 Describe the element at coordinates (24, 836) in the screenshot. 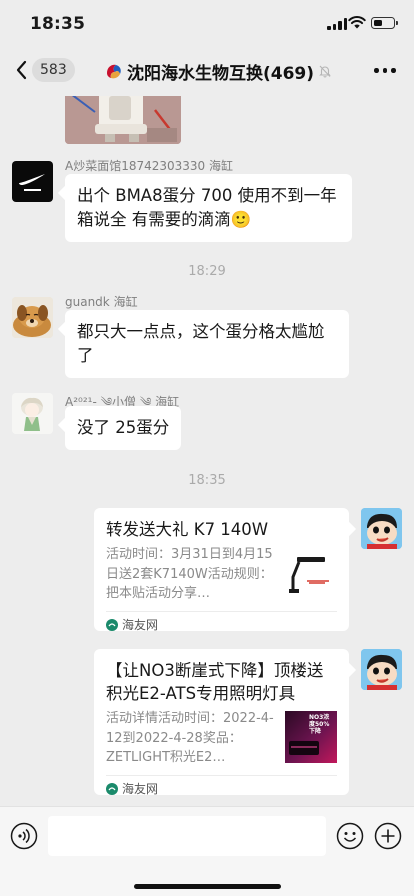

I see `voice-input-icon` at that location.